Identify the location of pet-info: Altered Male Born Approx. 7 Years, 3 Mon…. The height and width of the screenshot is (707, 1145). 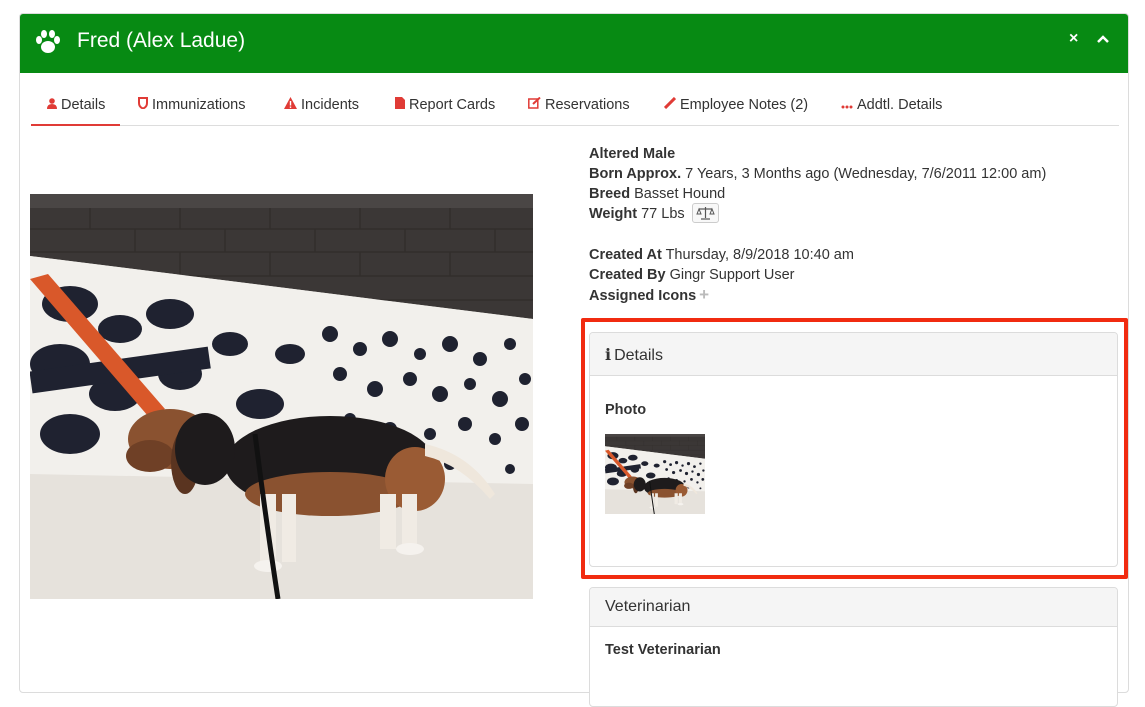
(817, 224).